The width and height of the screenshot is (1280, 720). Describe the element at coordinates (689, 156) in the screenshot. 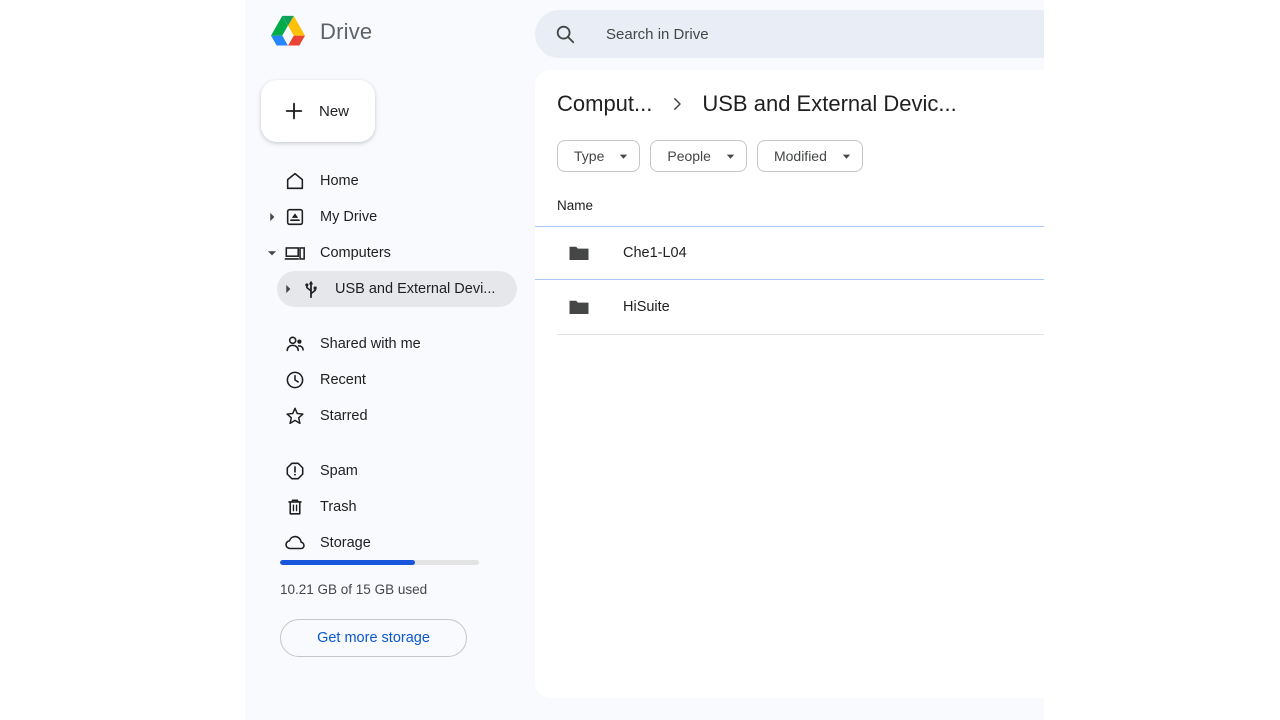

I see `filter-chip-label: People` at that location.